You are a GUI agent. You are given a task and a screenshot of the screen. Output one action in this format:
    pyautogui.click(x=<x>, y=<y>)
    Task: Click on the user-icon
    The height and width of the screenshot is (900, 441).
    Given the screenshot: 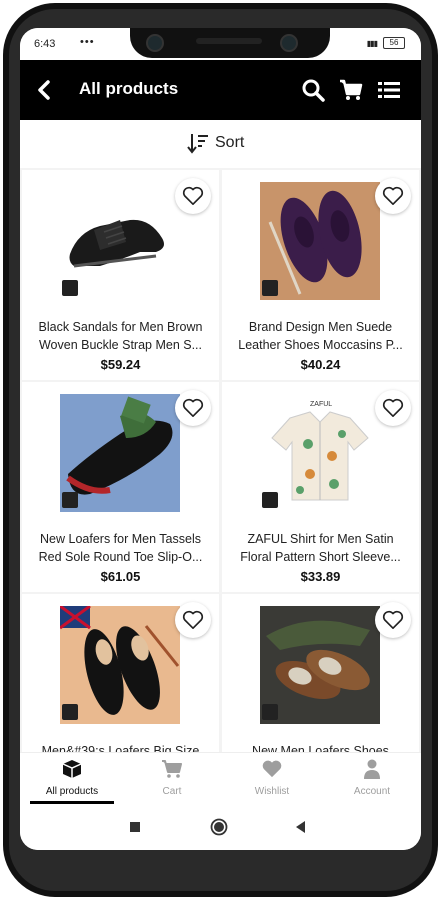 What is the action you would take?
    pyautogui.click(x=372, y=769)
    